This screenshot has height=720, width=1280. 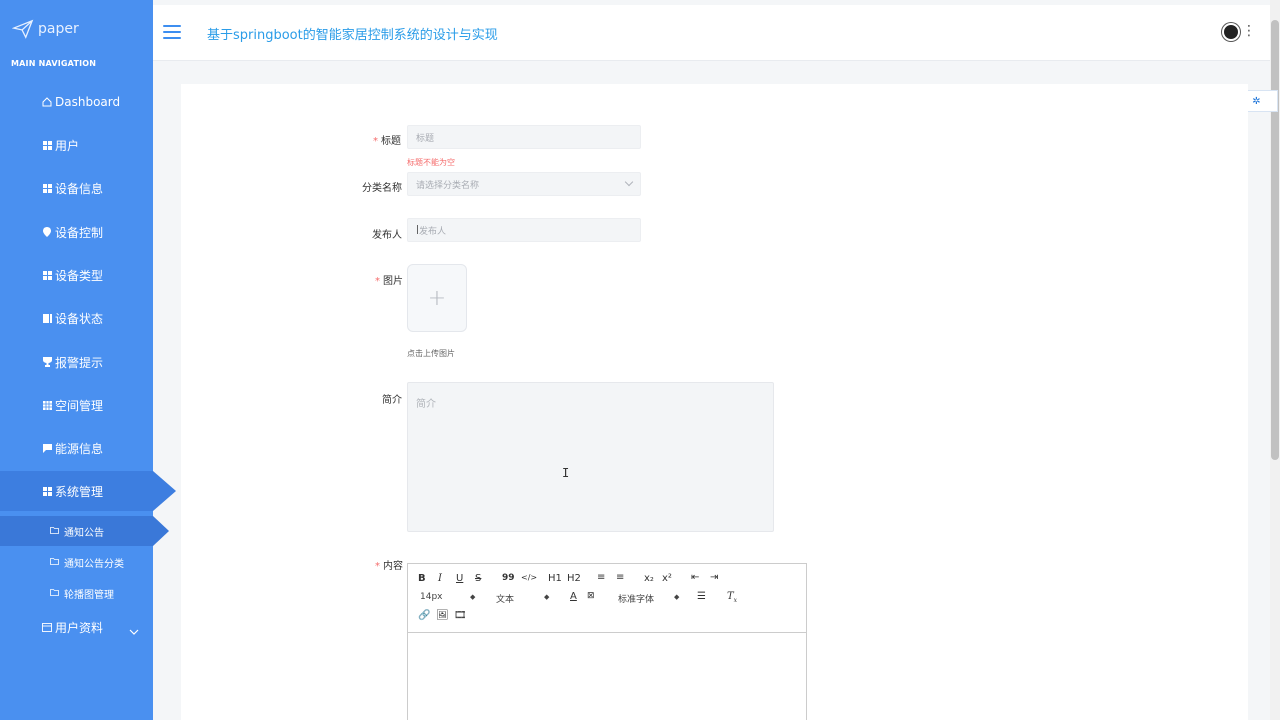 What do you see at coordinates (79, 232) in the screenshot?
I see `sidebar-item-label: 设备控制` at bounding box center [79, 232].